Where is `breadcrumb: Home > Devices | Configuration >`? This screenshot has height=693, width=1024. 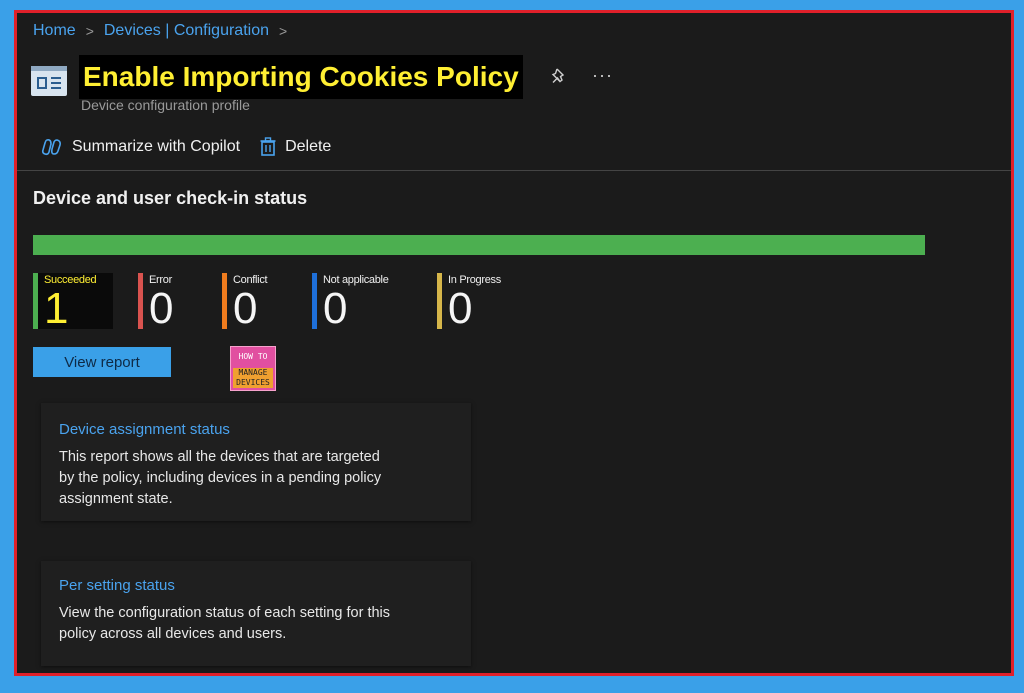 breadcrumb: Home > Devices | Configuration > is located at coordinates (160, 31).